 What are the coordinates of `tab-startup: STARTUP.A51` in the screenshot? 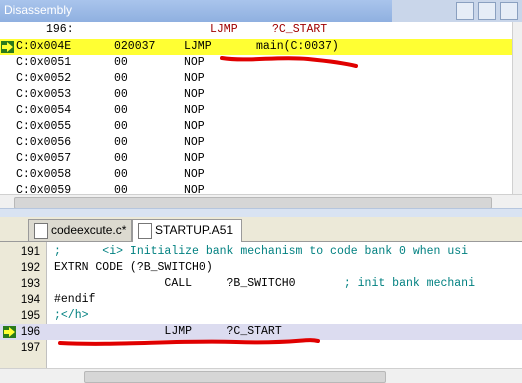 It's located at (187, 230).